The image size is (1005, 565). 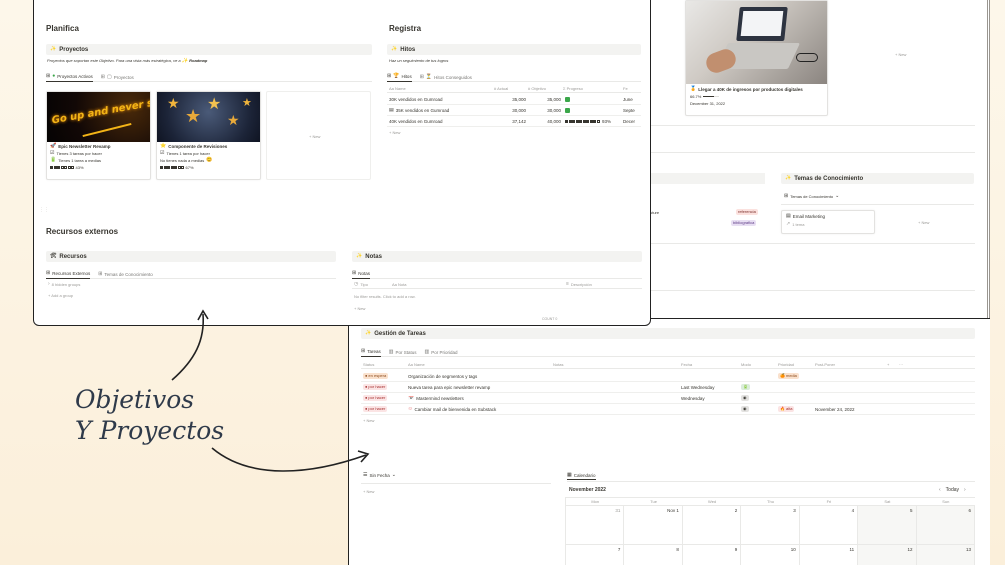 What do you see at coordinates (383, 364) in the screenshot?
I see `col-status: Status` at bounding box center [383, 364].